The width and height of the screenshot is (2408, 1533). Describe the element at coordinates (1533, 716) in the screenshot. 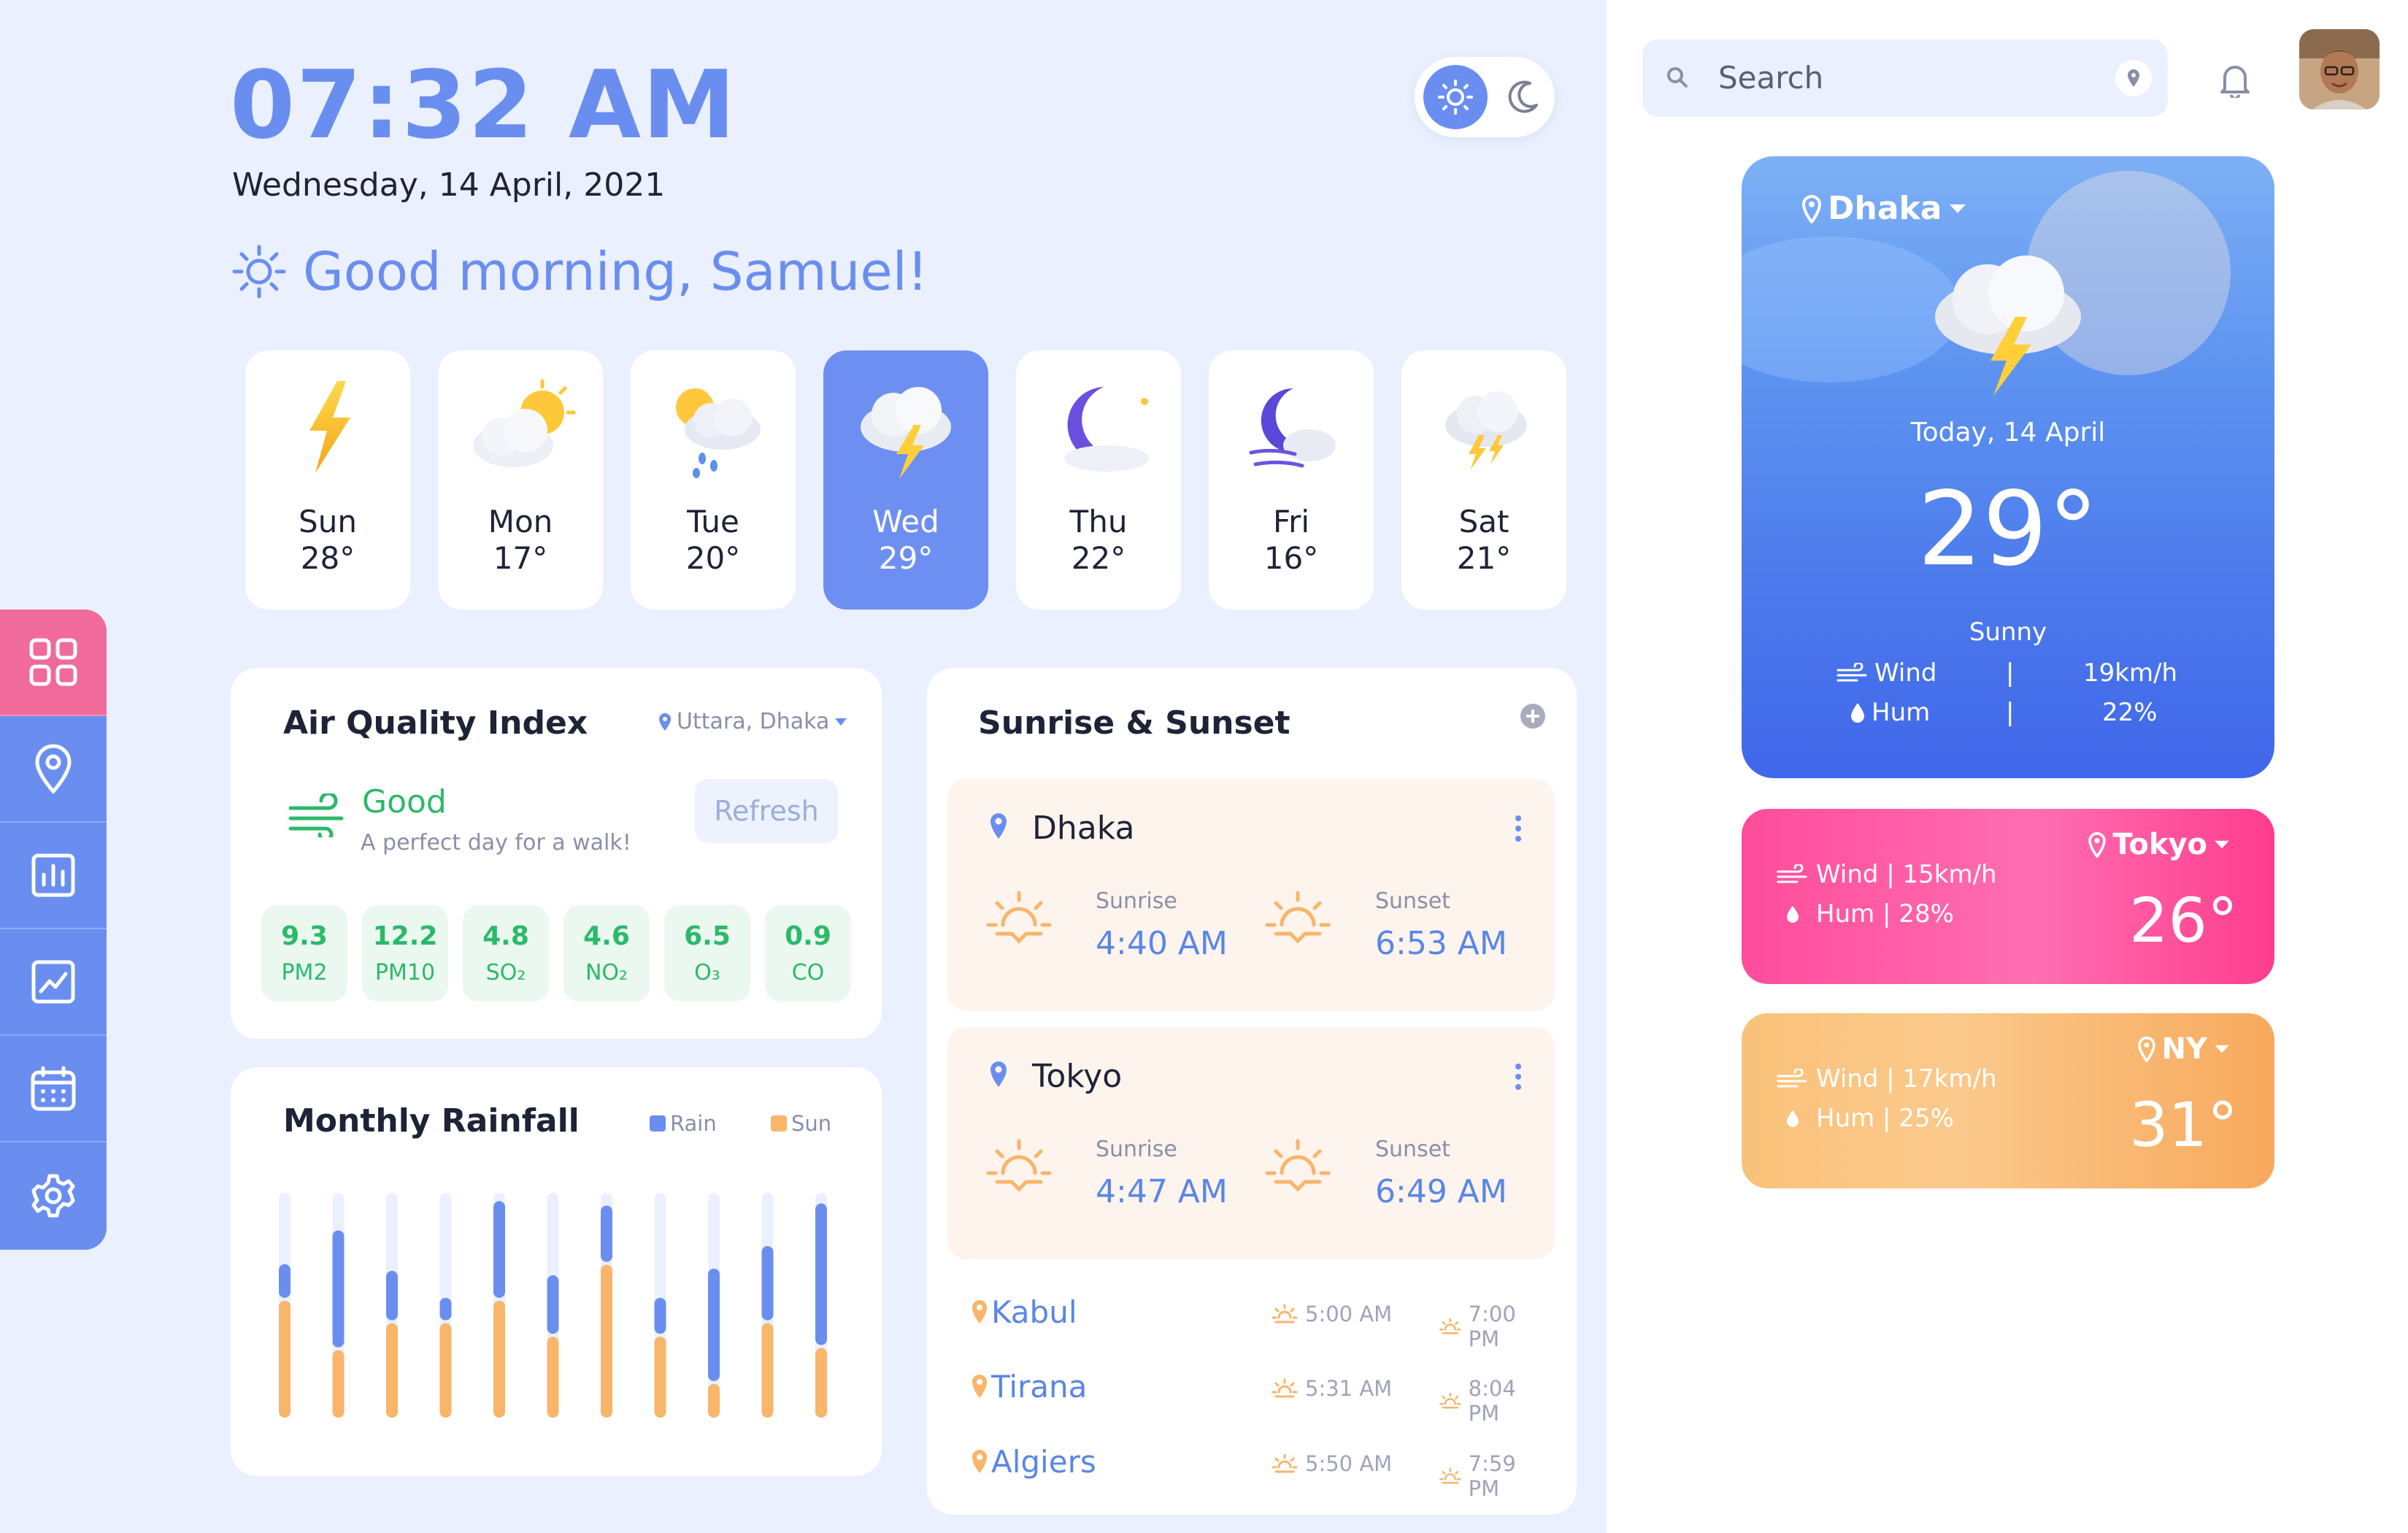

I see `add-city-icon` at that location.